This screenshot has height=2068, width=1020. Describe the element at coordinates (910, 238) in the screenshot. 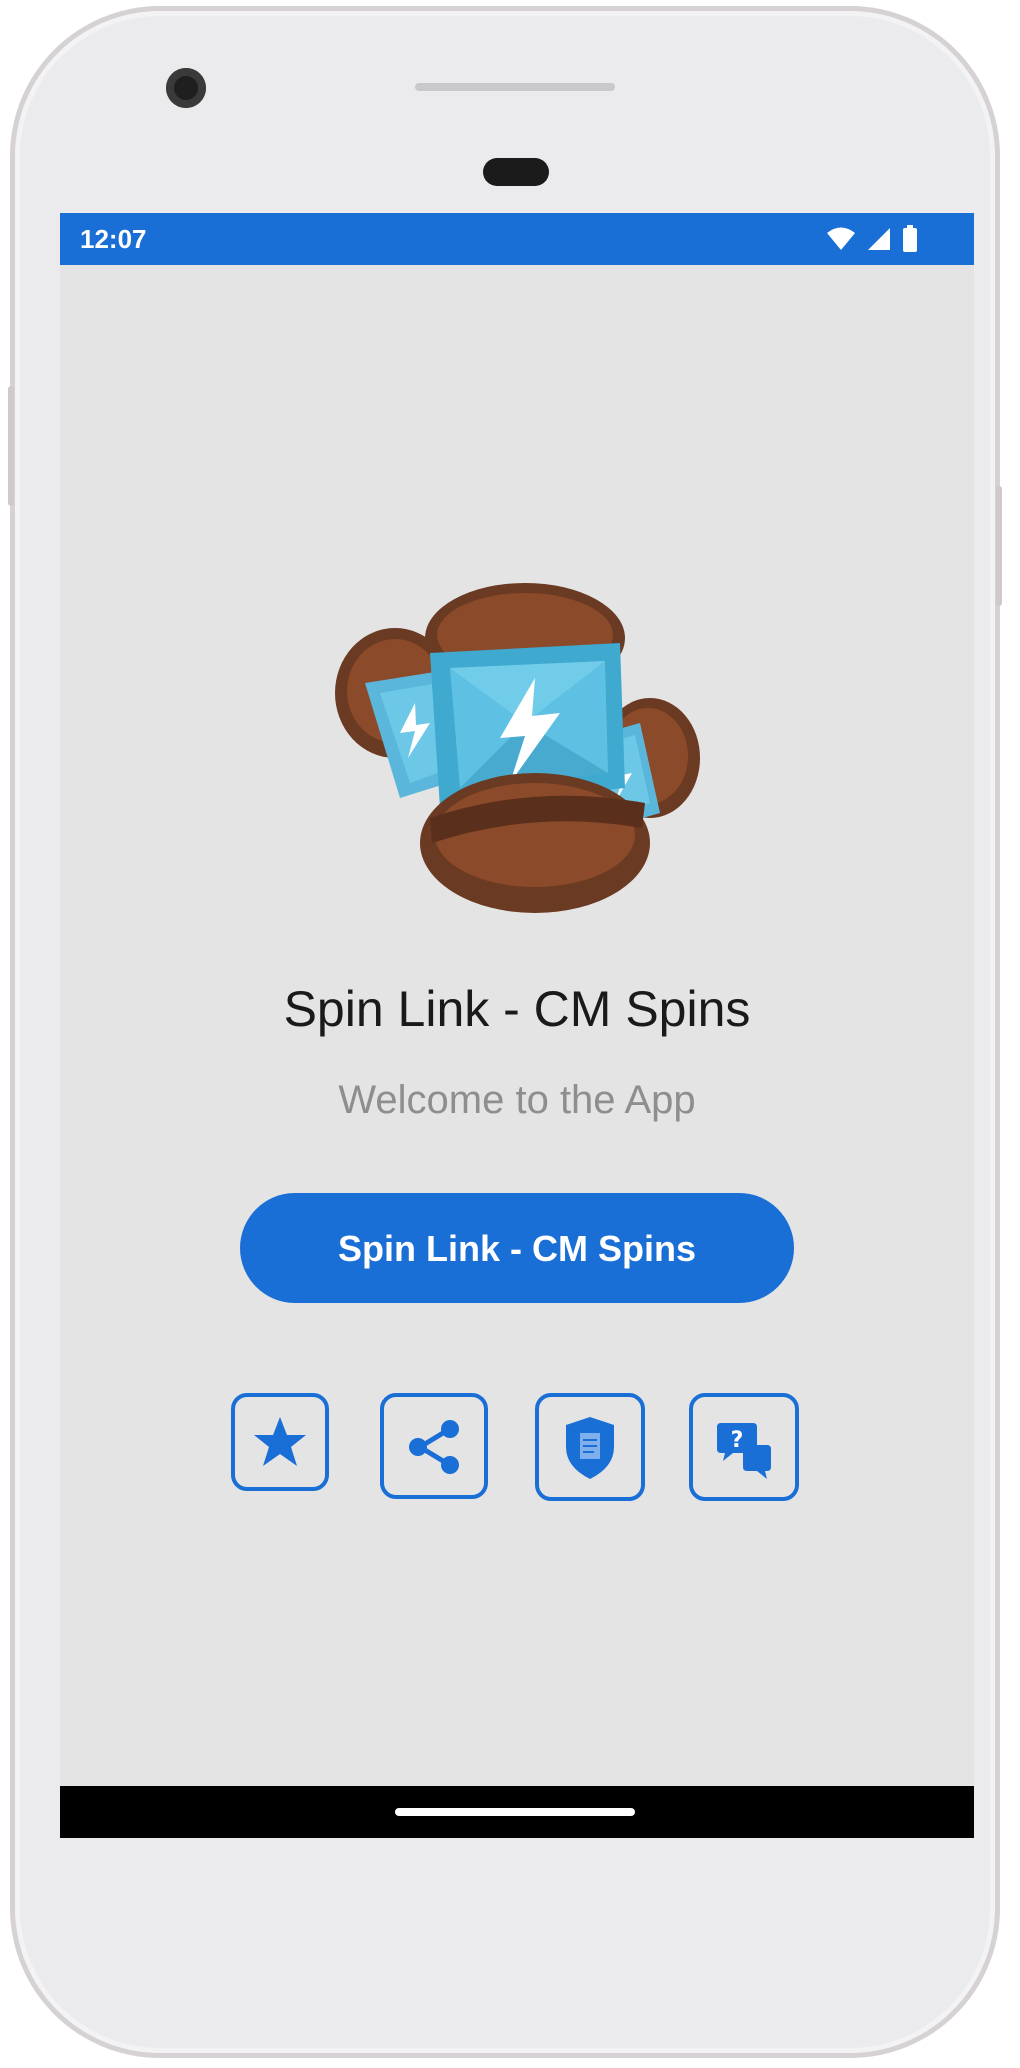

I see `battery-icon` at that location.